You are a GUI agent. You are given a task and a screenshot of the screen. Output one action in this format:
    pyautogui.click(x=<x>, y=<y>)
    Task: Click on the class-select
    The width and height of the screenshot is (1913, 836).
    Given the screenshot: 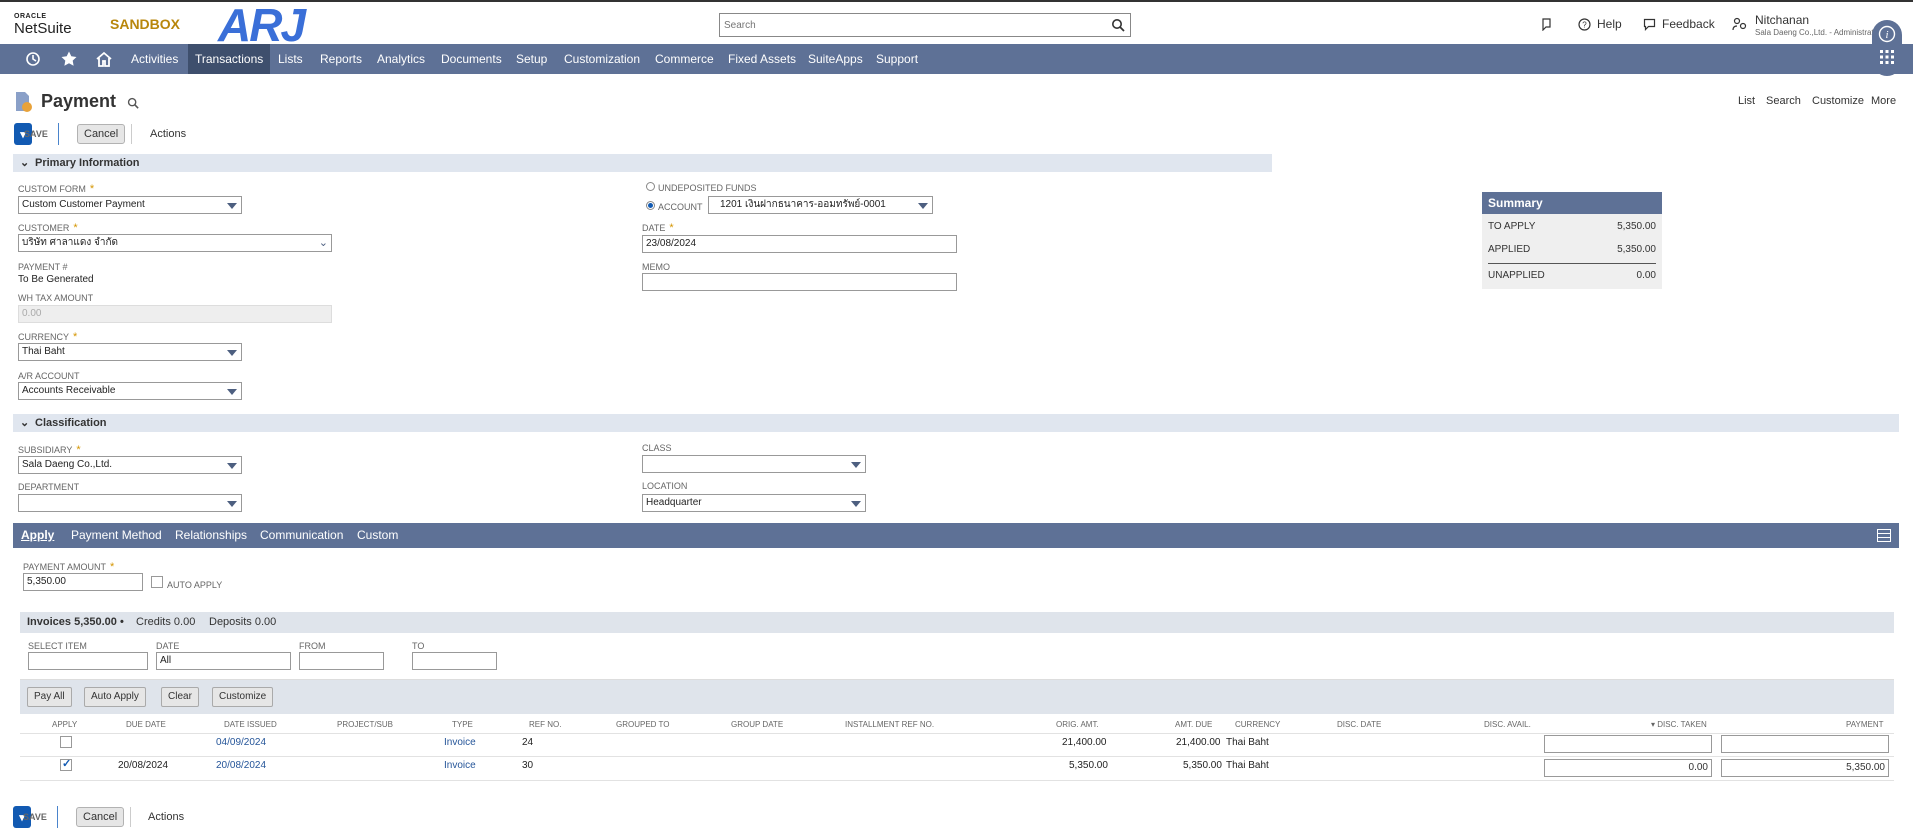 What is the action you would take?
    pyautogui.click(x=754, y=464)
    